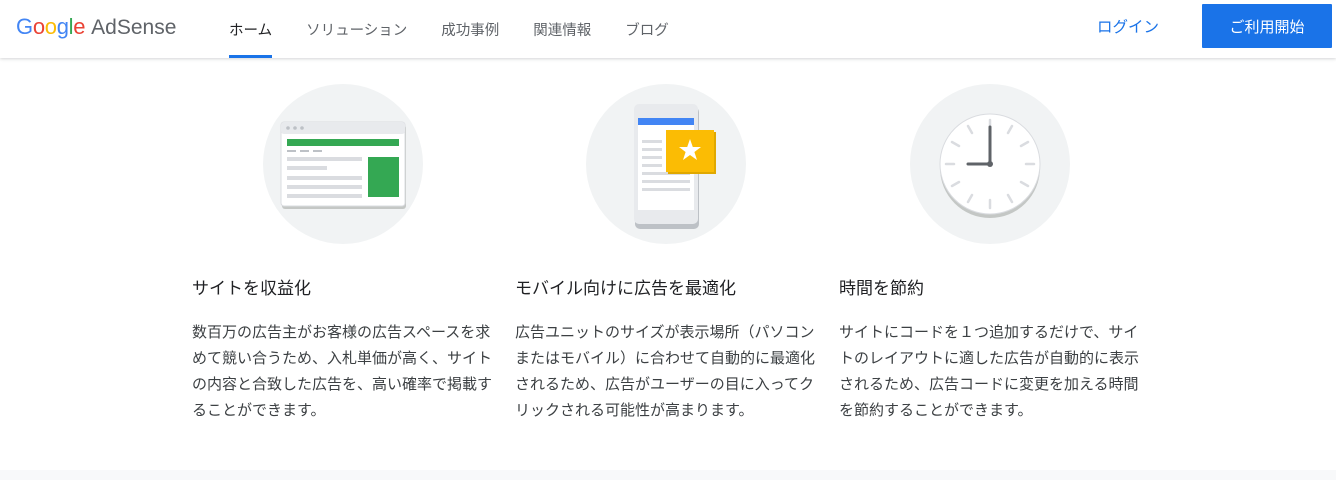 The height and width of the screenshot is (480, 1336). Describe the element at coordinates (562, 29) in the screenshot. I see `nav-item-resources: 関連情報` at that location.